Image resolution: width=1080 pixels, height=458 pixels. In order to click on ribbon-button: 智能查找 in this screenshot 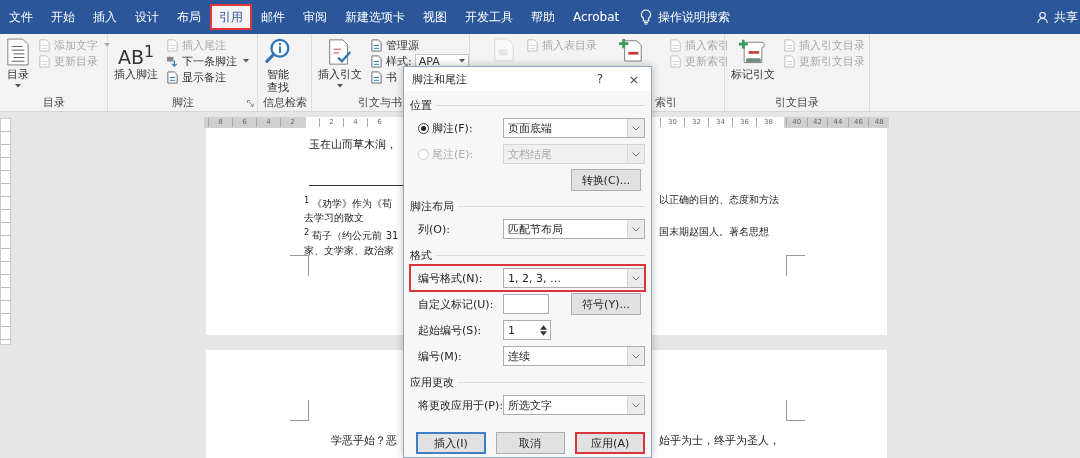, I will do `click(278, 66)`.